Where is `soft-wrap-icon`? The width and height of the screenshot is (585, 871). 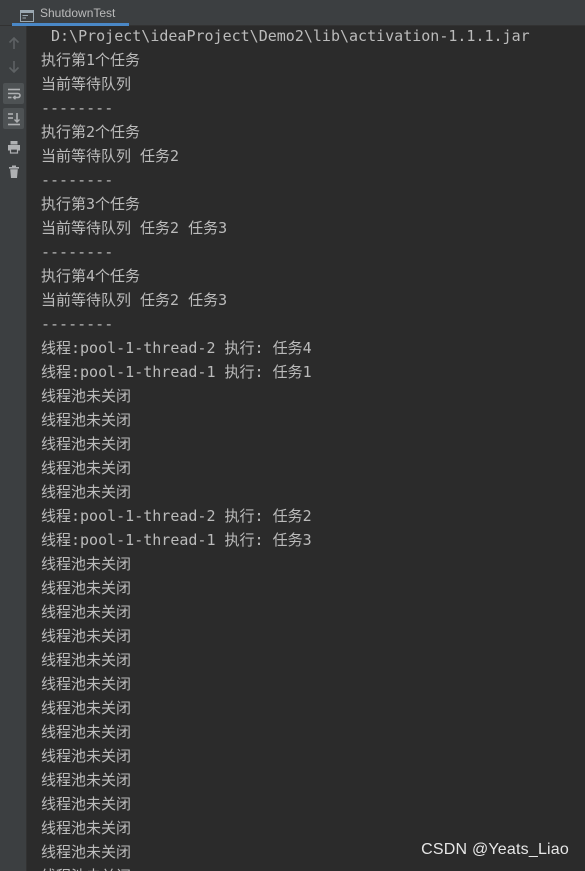
soft-wrap-icon is located at coordinates (14, 94).